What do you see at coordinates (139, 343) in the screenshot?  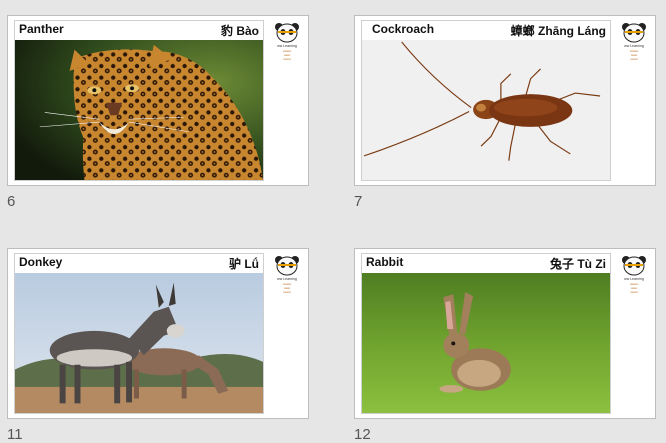 I see `donkey-photo` at bounding box center [139, 343].